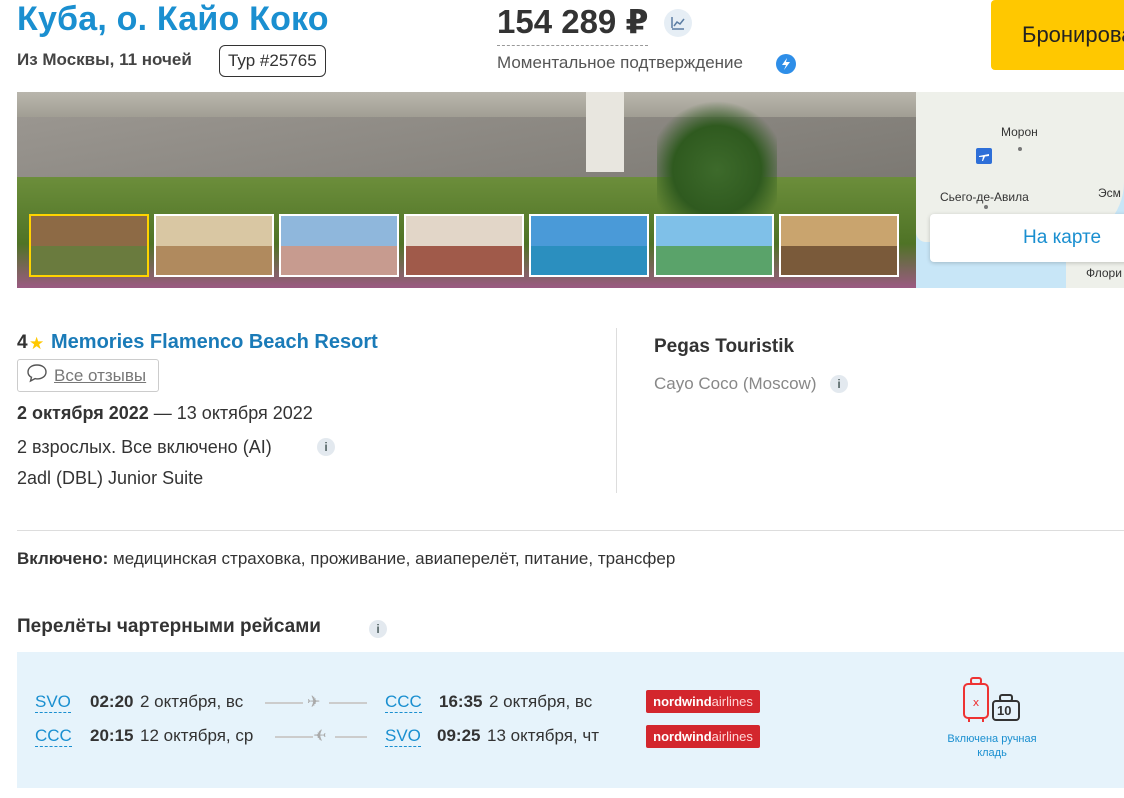  Describe the element at coordinates (83, 413) in the screenshot. I see `date-from: 2 октября 2022` at that location.